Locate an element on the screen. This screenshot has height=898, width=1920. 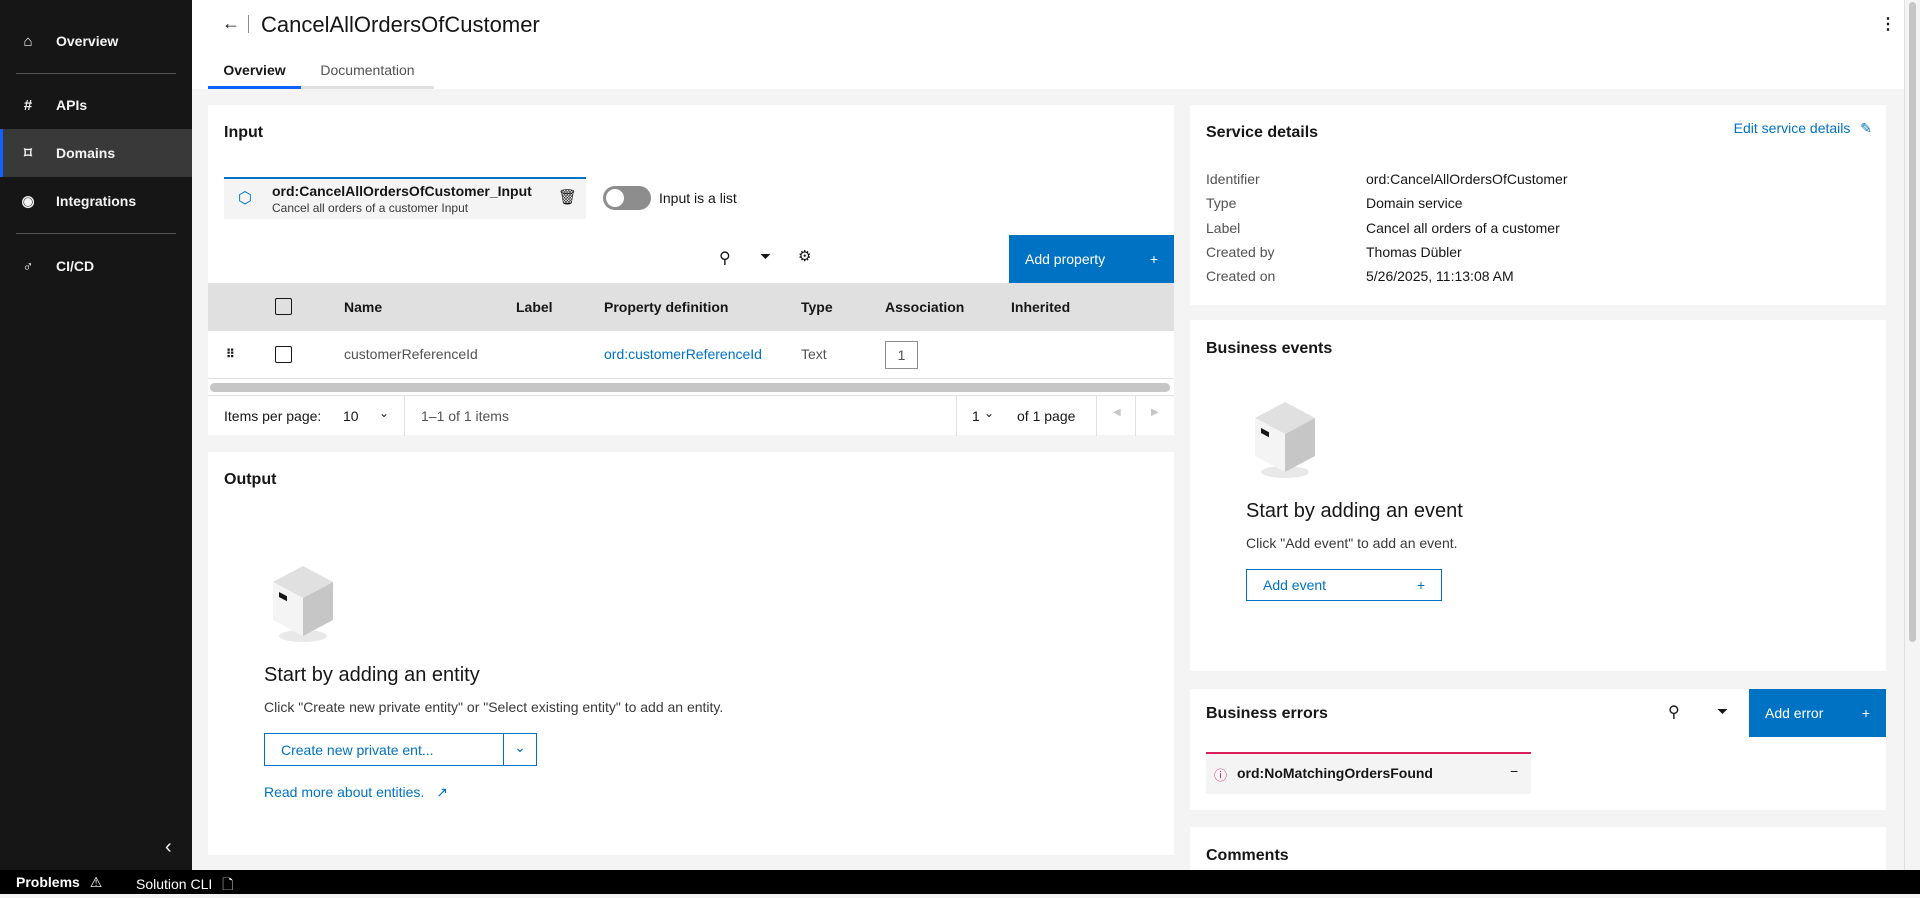
add-event-button: Add event + is located at coordinates (1344, 585).